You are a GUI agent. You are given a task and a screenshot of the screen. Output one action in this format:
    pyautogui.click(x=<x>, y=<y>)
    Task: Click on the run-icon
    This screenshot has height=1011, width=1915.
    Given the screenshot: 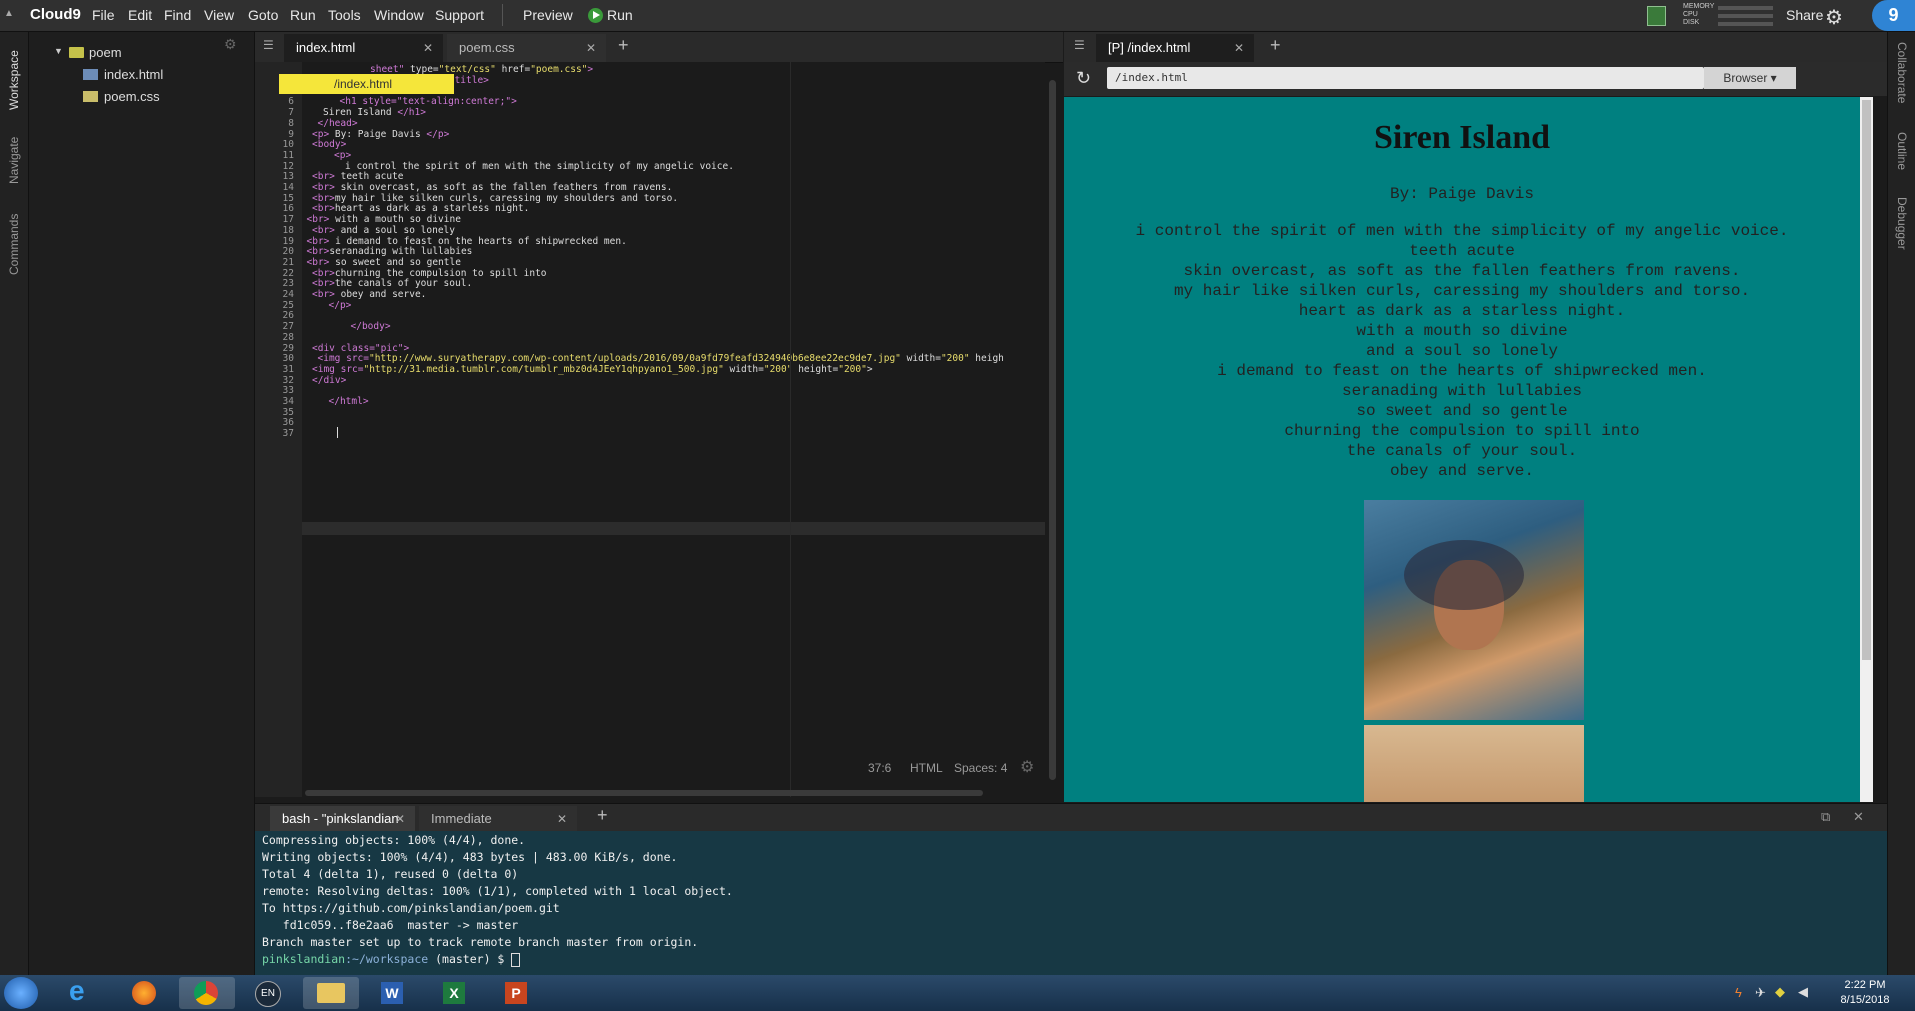 What is the action you would take?
    pyautogui.click(x=595, y=15)
    